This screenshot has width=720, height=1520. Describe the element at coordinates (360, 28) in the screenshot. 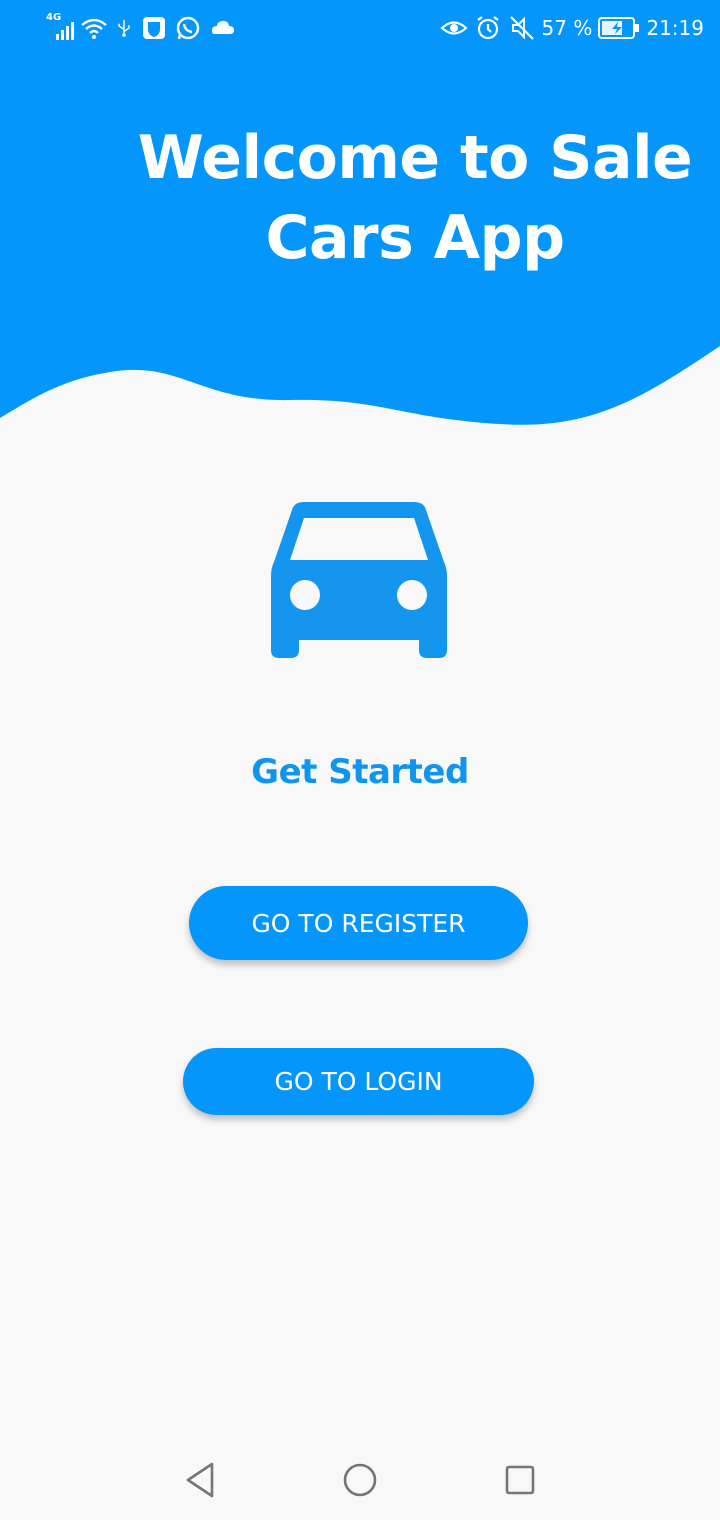

I see `status-bar: 4G 57 % 21:19` at that location.